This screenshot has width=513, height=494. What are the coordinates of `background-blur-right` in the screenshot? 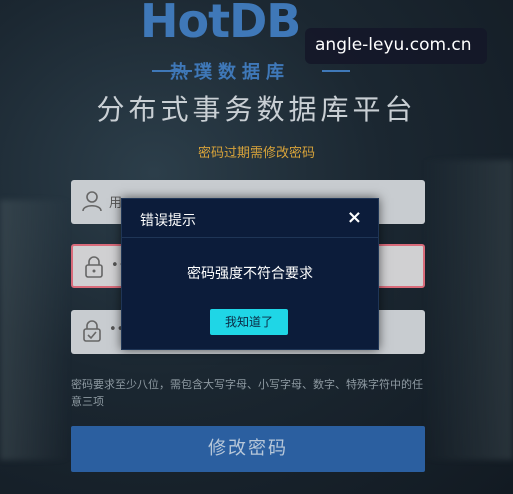 It's located at (468, 310).